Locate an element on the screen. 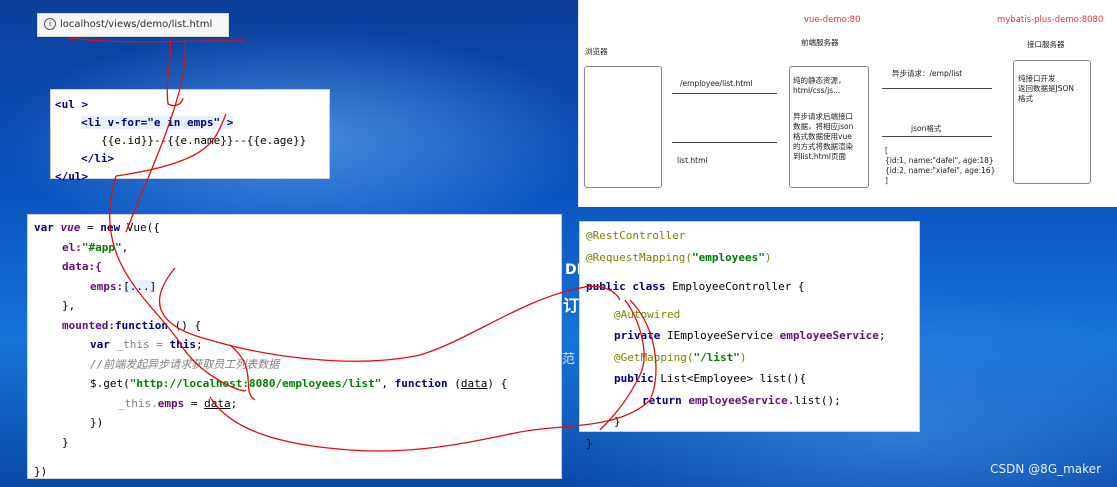  code-line: public List<Employee> list(){ is located at coordinates (710, 378).